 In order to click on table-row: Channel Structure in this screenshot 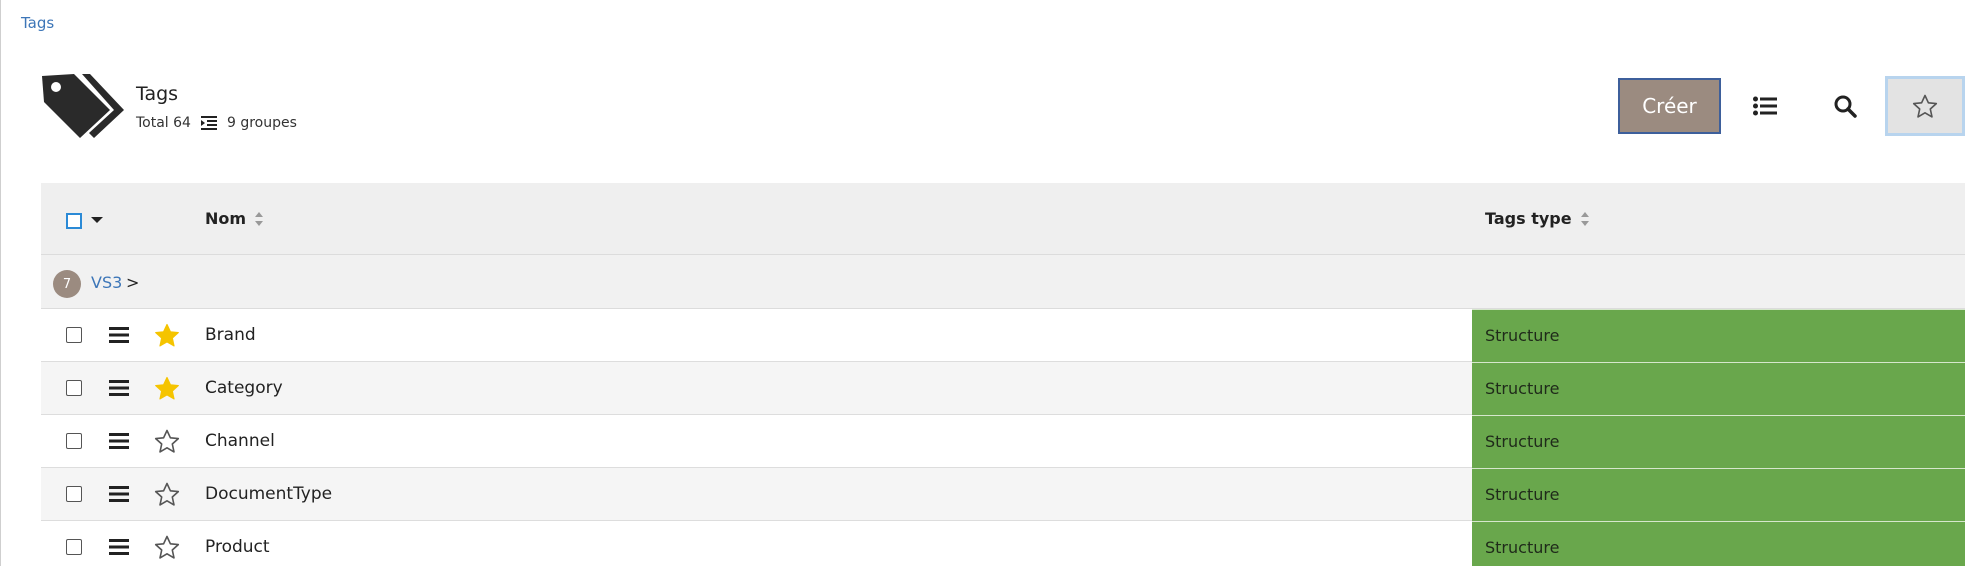, I will do `click(1003, 441)`.